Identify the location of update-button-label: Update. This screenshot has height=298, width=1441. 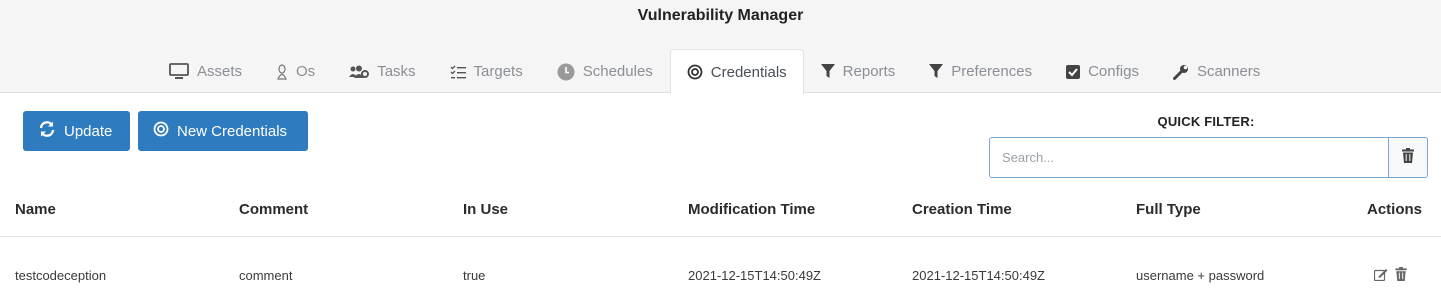
(88, 131).